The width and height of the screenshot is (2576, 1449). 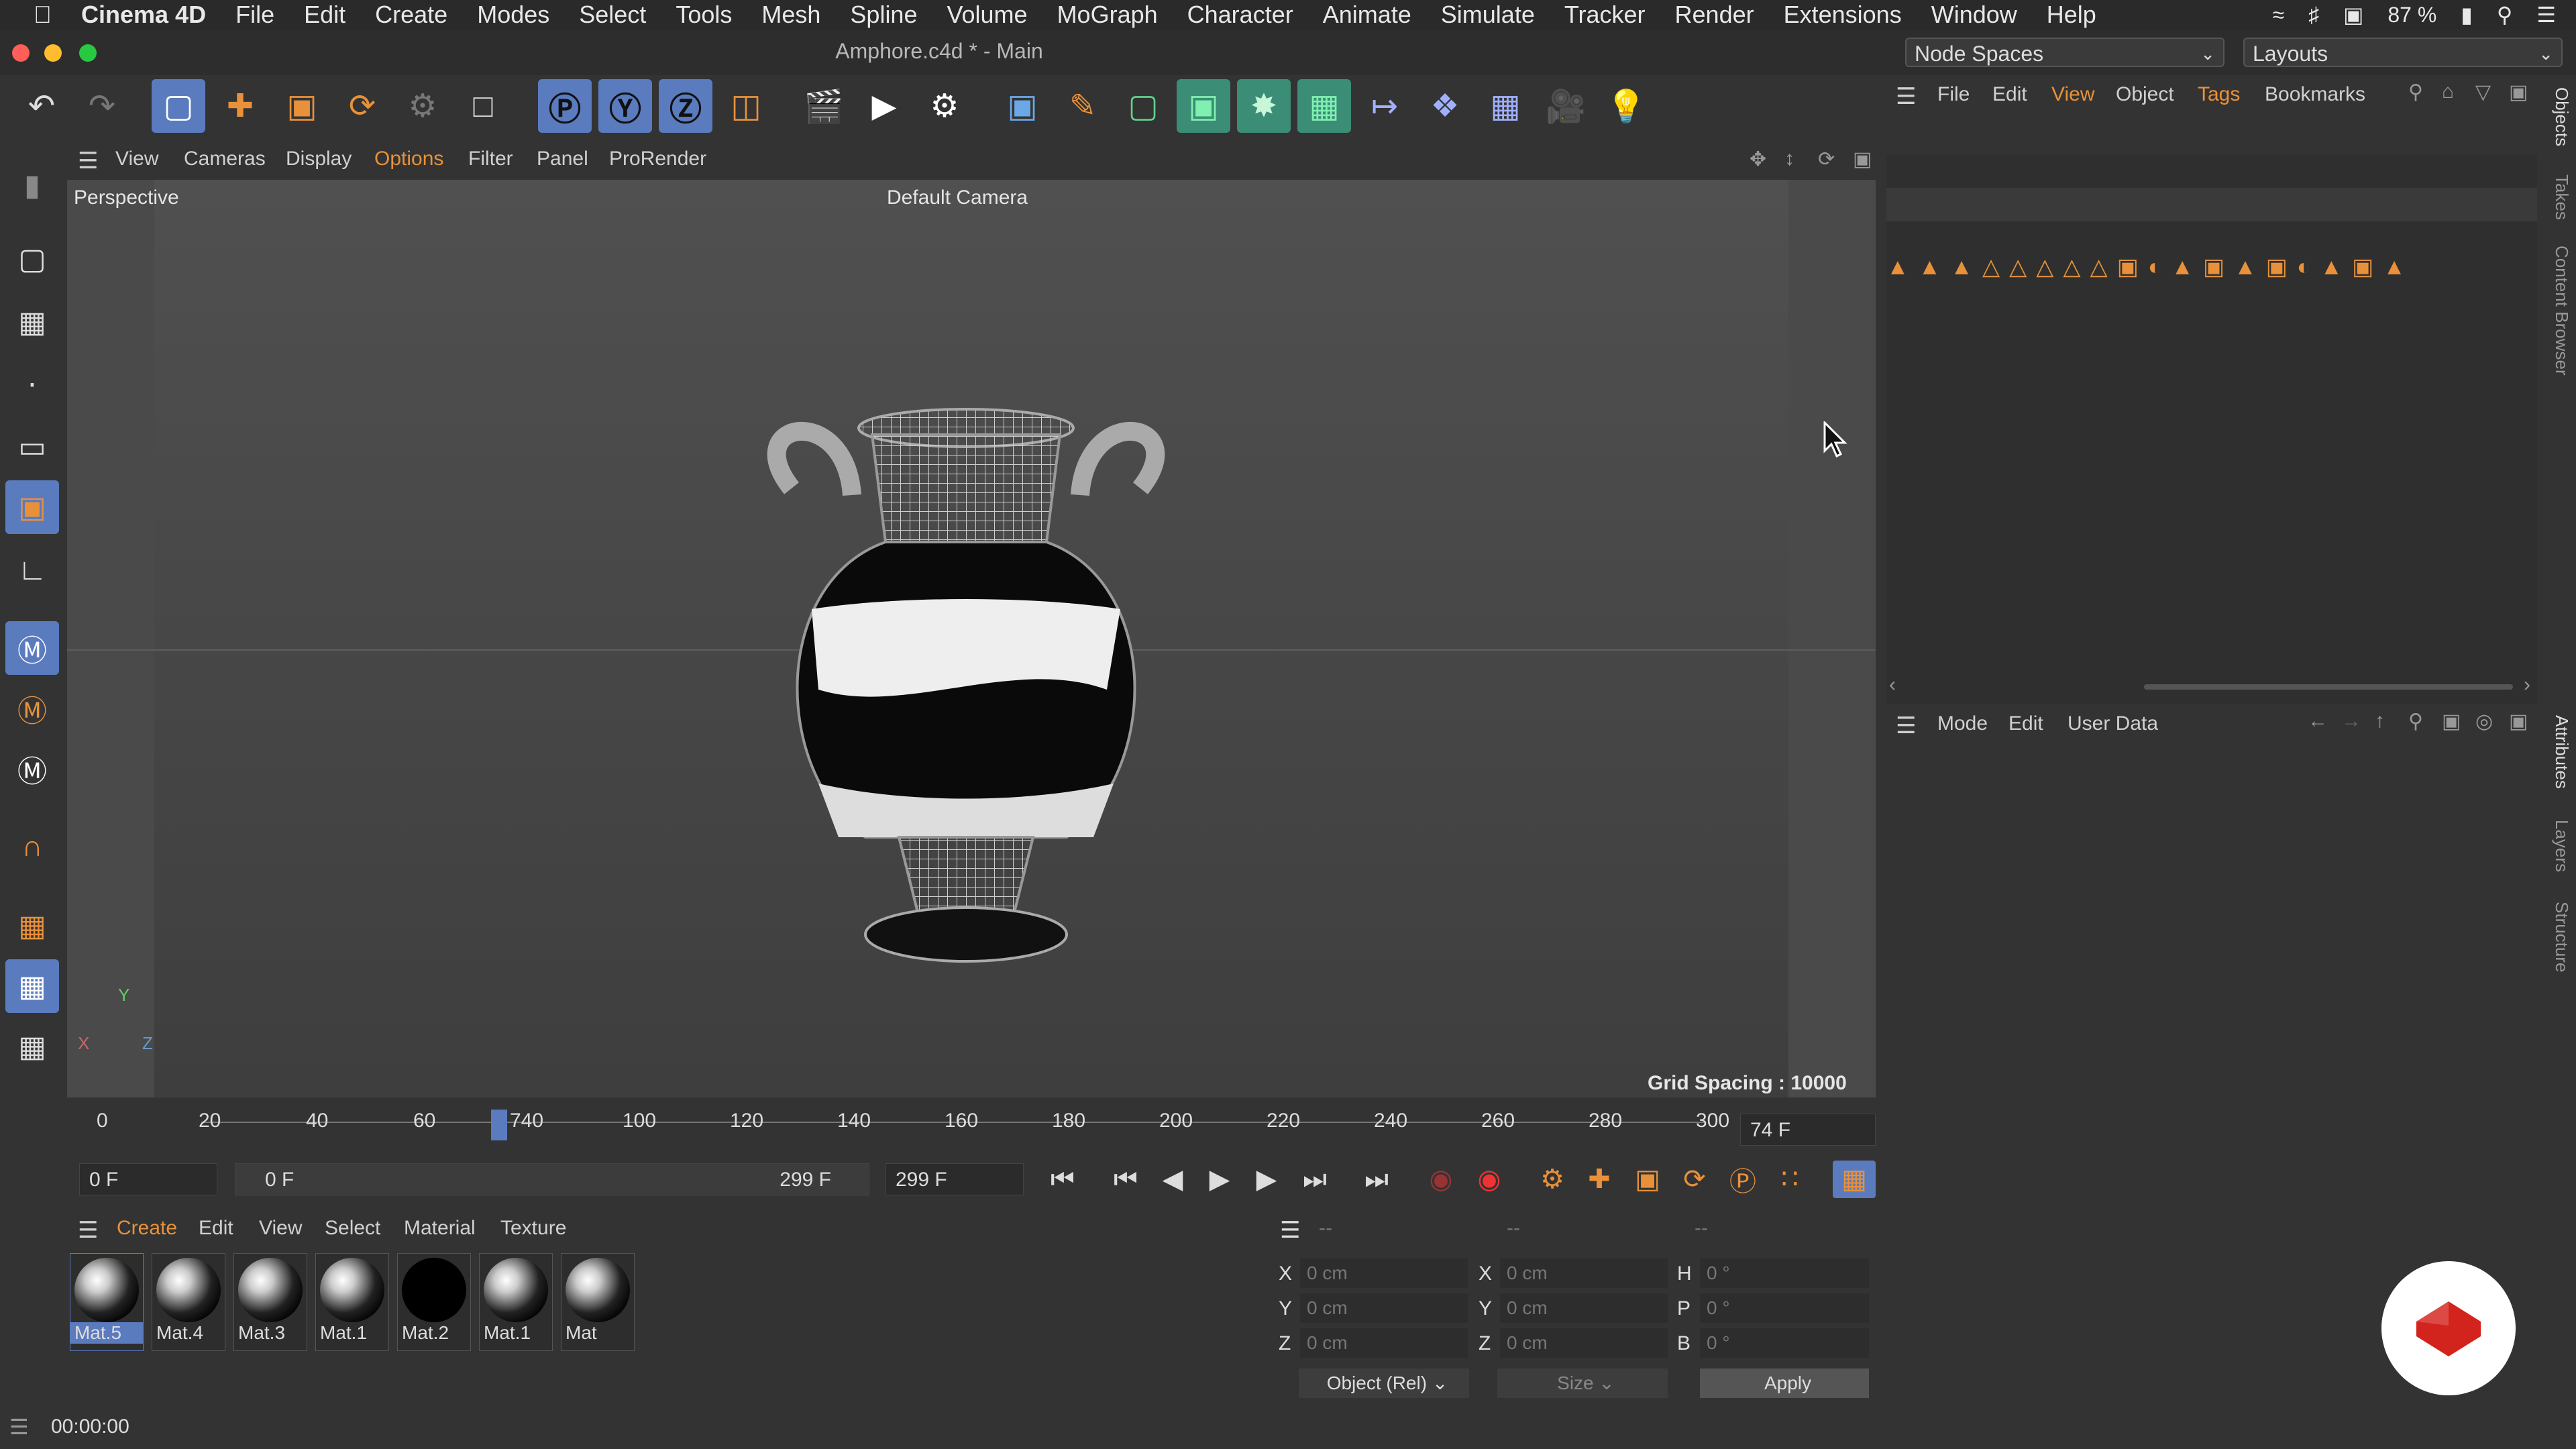 I want to click on light-bulb-icon: 💡, so click(x=1626, y=106).